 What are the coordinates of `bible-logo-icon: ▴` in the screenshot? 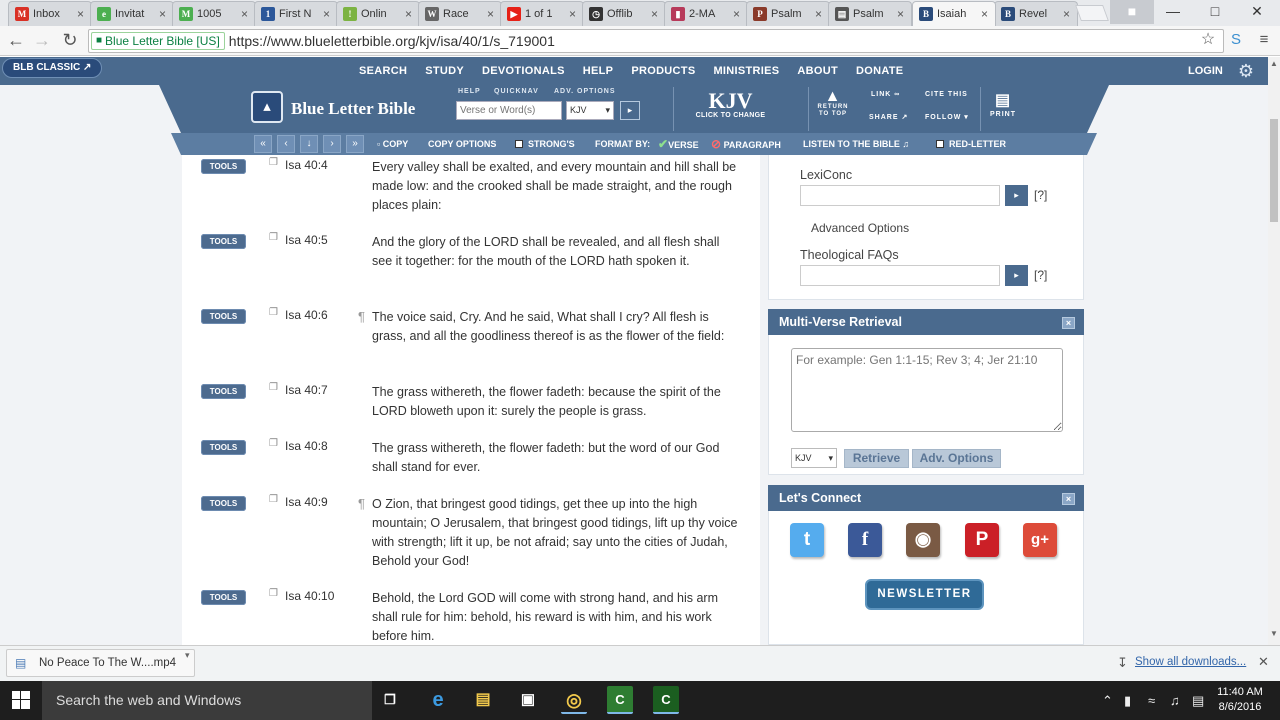 It's located at (267, 107).